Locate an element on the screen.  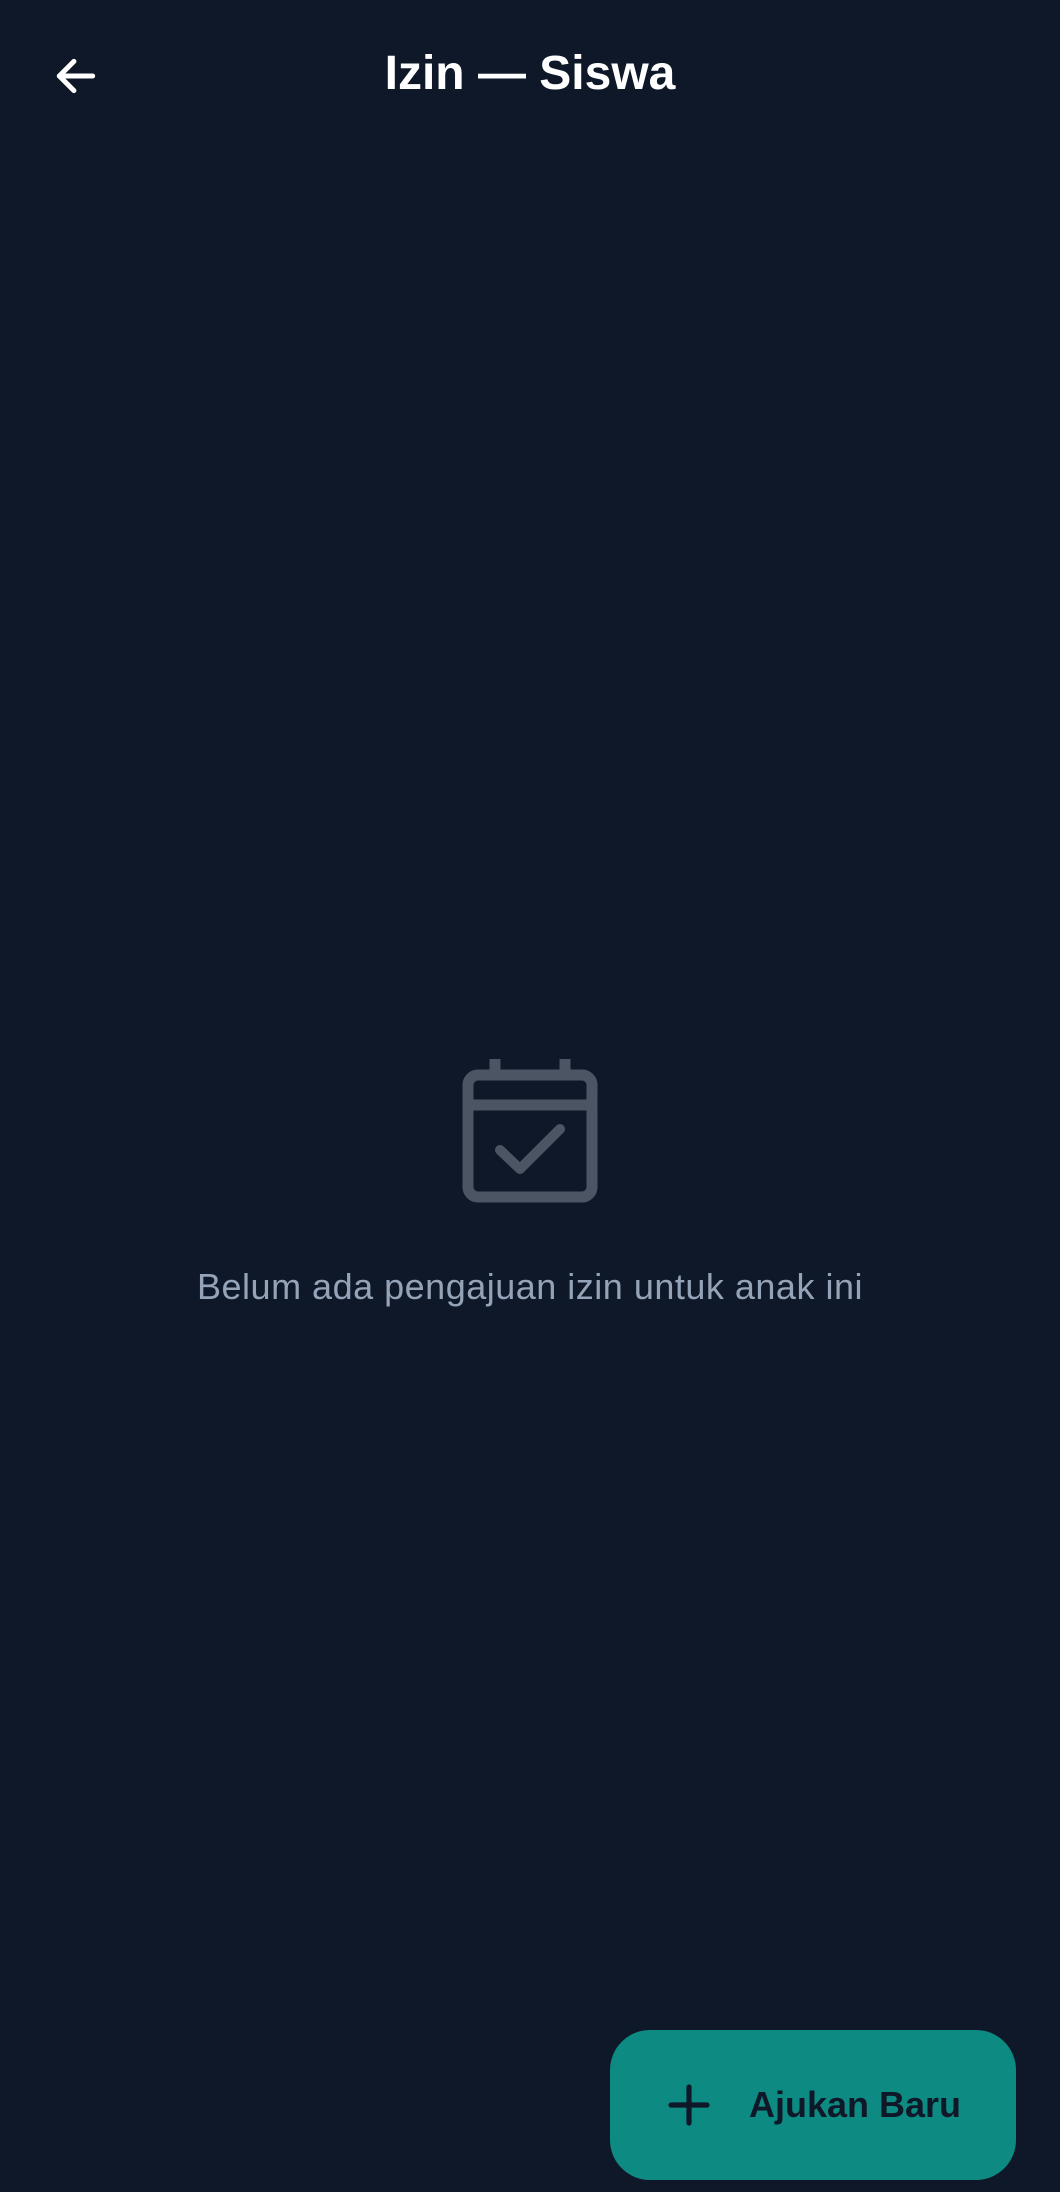
submit-new-button: Ajukan Baru is located at coordinates (813, 2105).